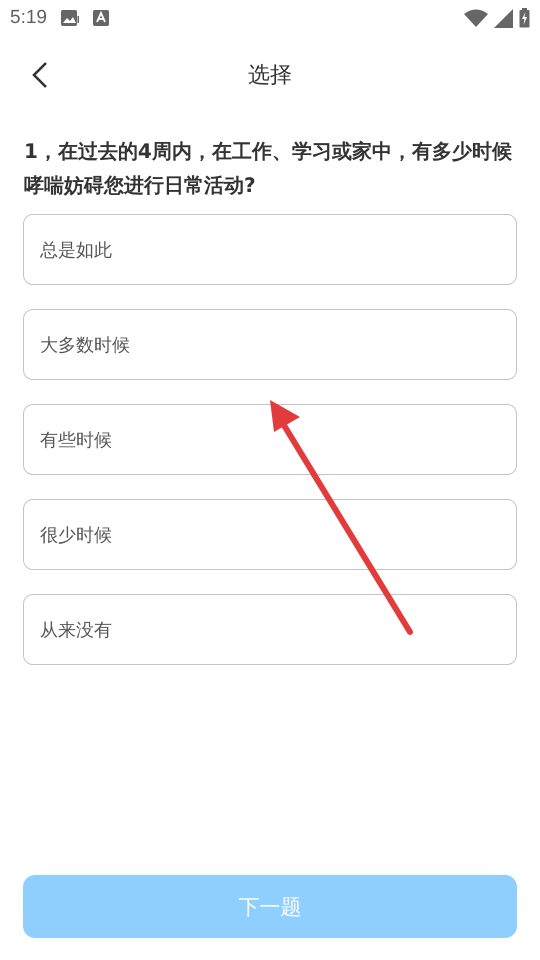 The width and height of the screenshot is (540, 960). What do you see at coordinates (268, 168) in the screenshot?
I see `question-text: 1，在过去的4周内，在工作、学习或家中，有多少时候哮喘妨碍您进行日常活动?` at bounding box center [268, 168].